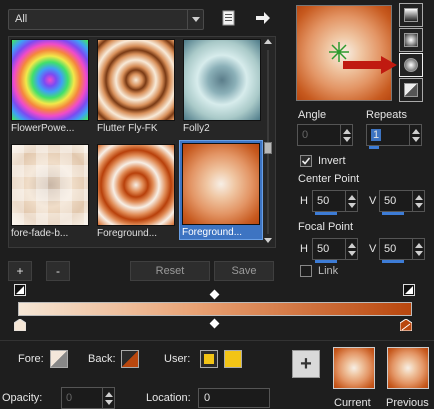  What do you see at coordinates (130, 359) in the screenshot?
I see `back-swatch` at bounding box center [130, 359].